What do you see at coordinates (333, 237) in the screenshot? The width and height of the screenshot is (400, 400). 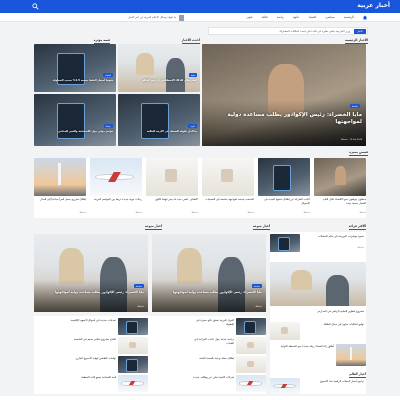 I see `list-title: صعود مؤشرات البورصة في ختام التعاملات` at bounding box center [333, 237].